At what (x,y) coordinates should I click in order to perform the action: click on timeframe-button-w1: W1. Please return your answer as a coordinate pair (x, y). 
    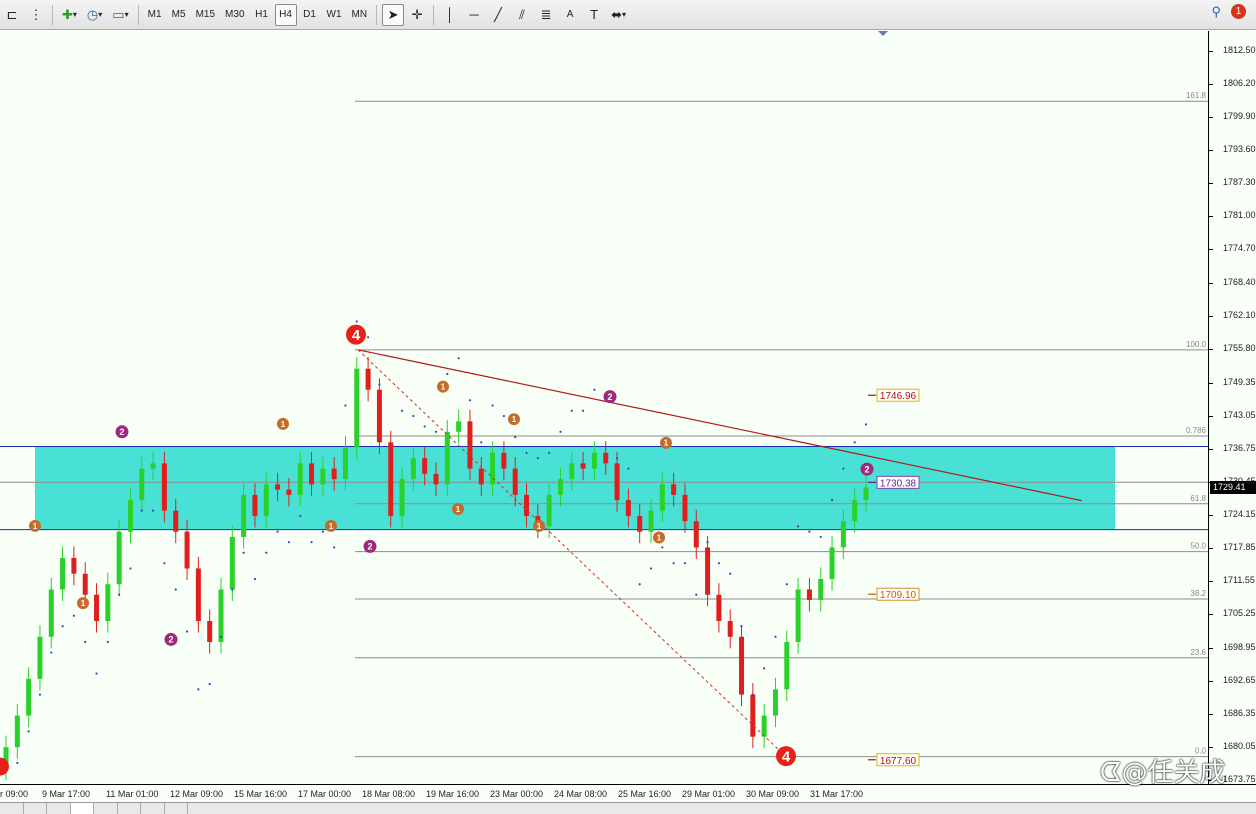
    Looking at the image, I should click on (334, 15).